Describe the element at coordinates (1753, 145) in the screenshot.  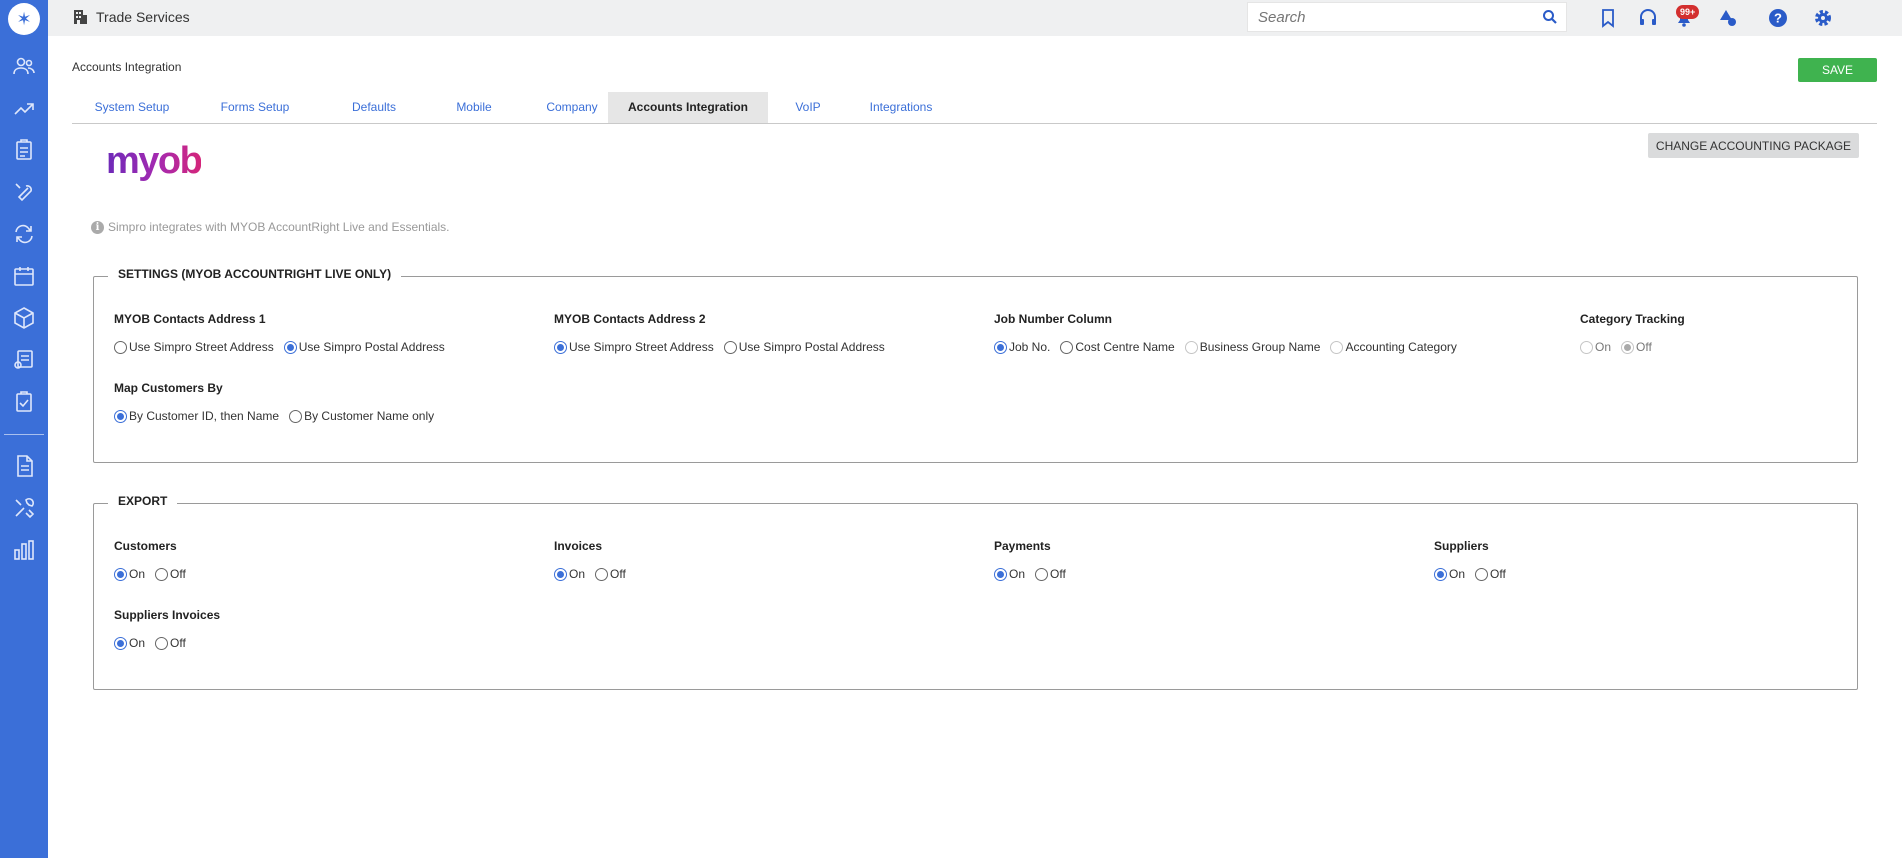
I see `change-accounting-package-button: CHANGE ACCOUNTING PACKAGE` at that location.